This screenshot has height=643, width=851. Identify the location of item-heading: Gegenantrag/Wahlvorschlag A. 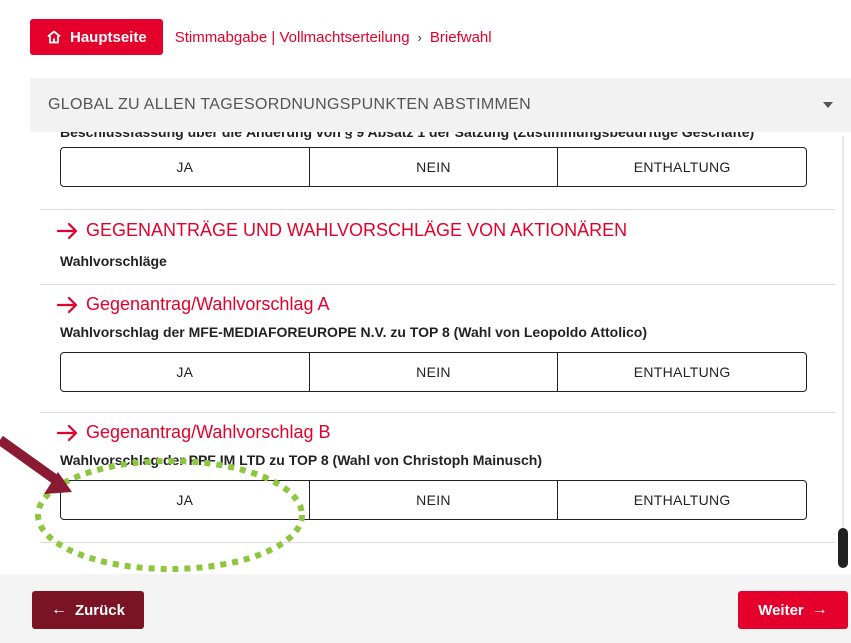
(432, 304).